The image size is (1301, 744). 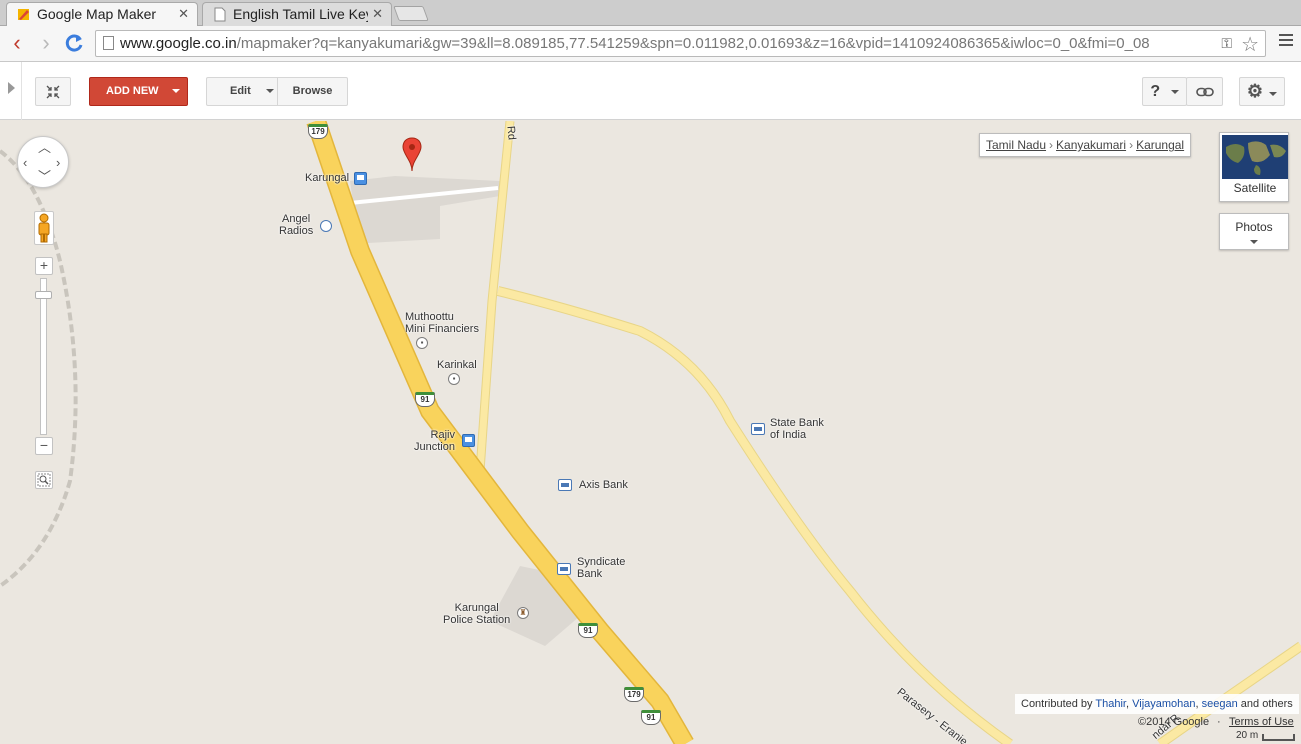 I want to click on help-button: ?, so click(x=1164, y=91).